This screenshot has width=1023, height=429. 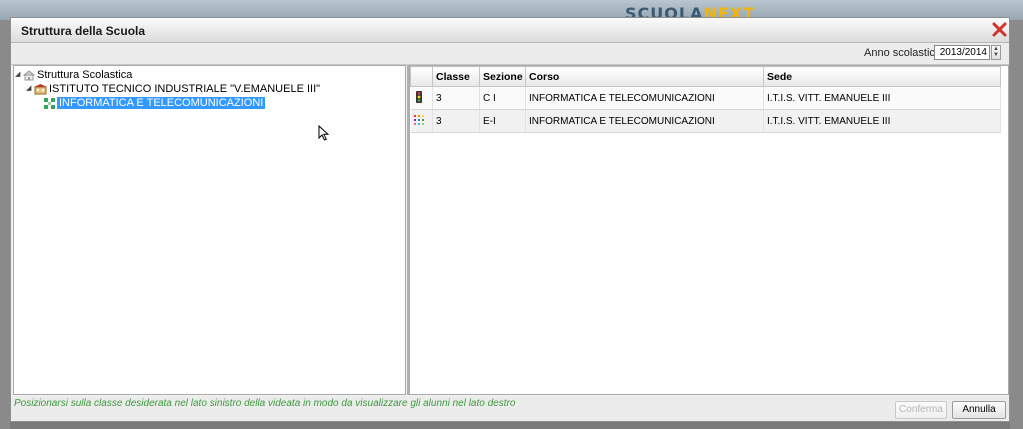 I want to click on column-header-sede: Sede, so click(x=882, y=76).